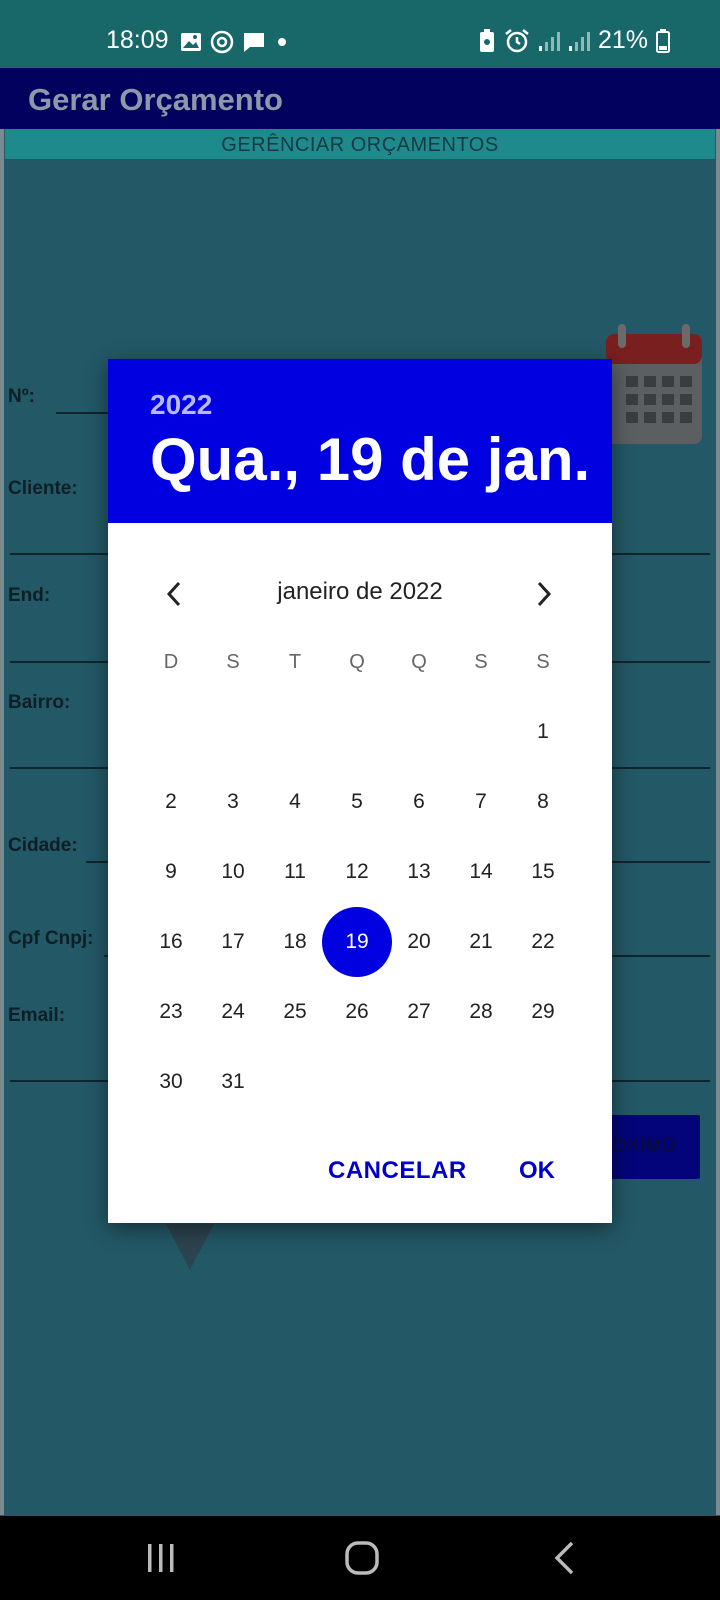 The height and width of the screenshot is (1600, 720). I want to click on status-left-icons, so click(235, 42).